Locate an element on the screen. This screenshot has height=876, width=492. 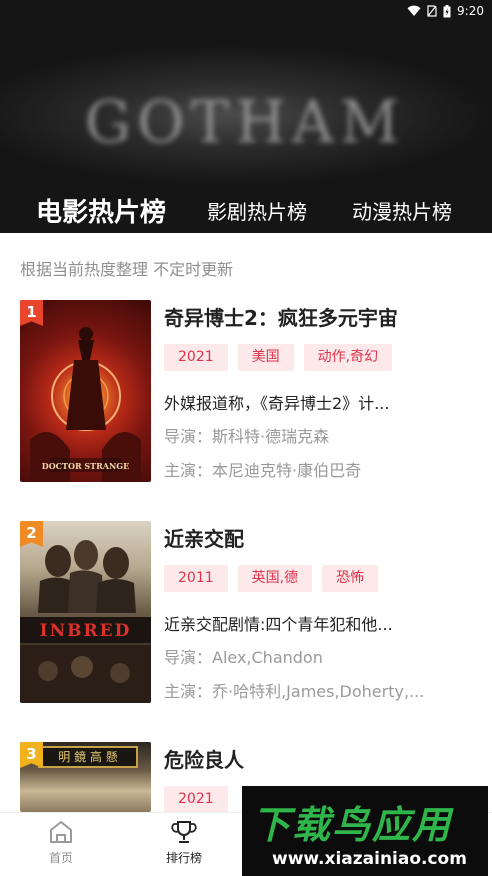
movie-title: 危险良人 is located at coordinates (204, 758).